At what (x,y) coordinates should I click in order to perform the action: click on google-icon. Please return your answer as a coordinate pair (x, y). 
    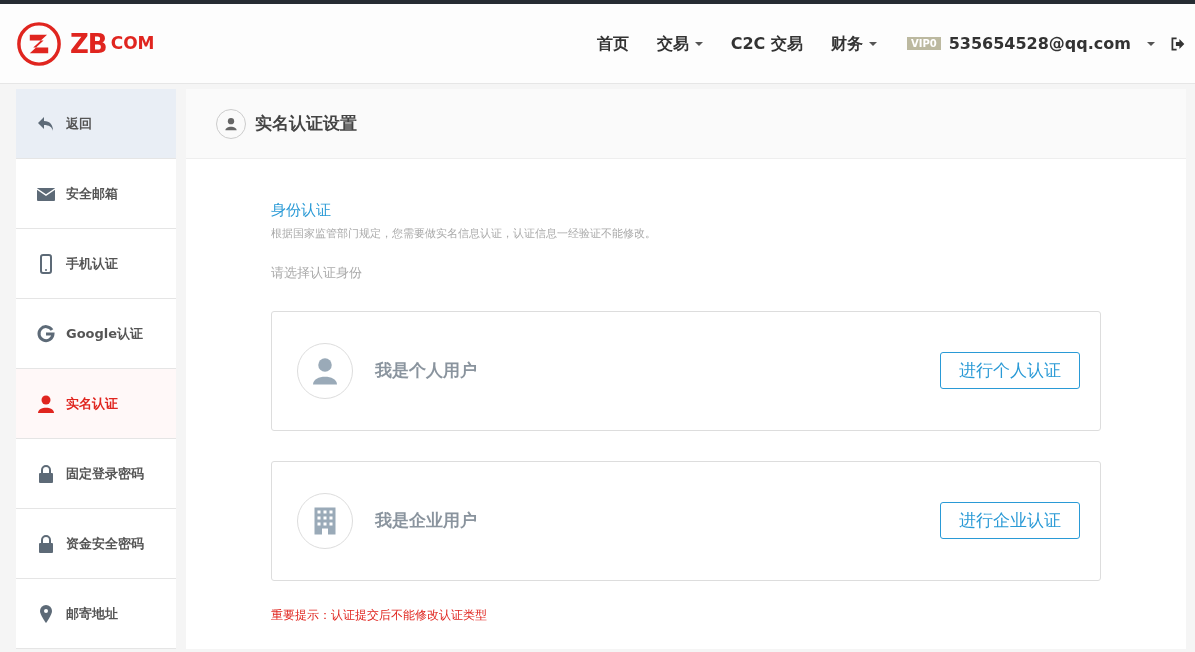
    Looking at the image, I should click on (46, 333).